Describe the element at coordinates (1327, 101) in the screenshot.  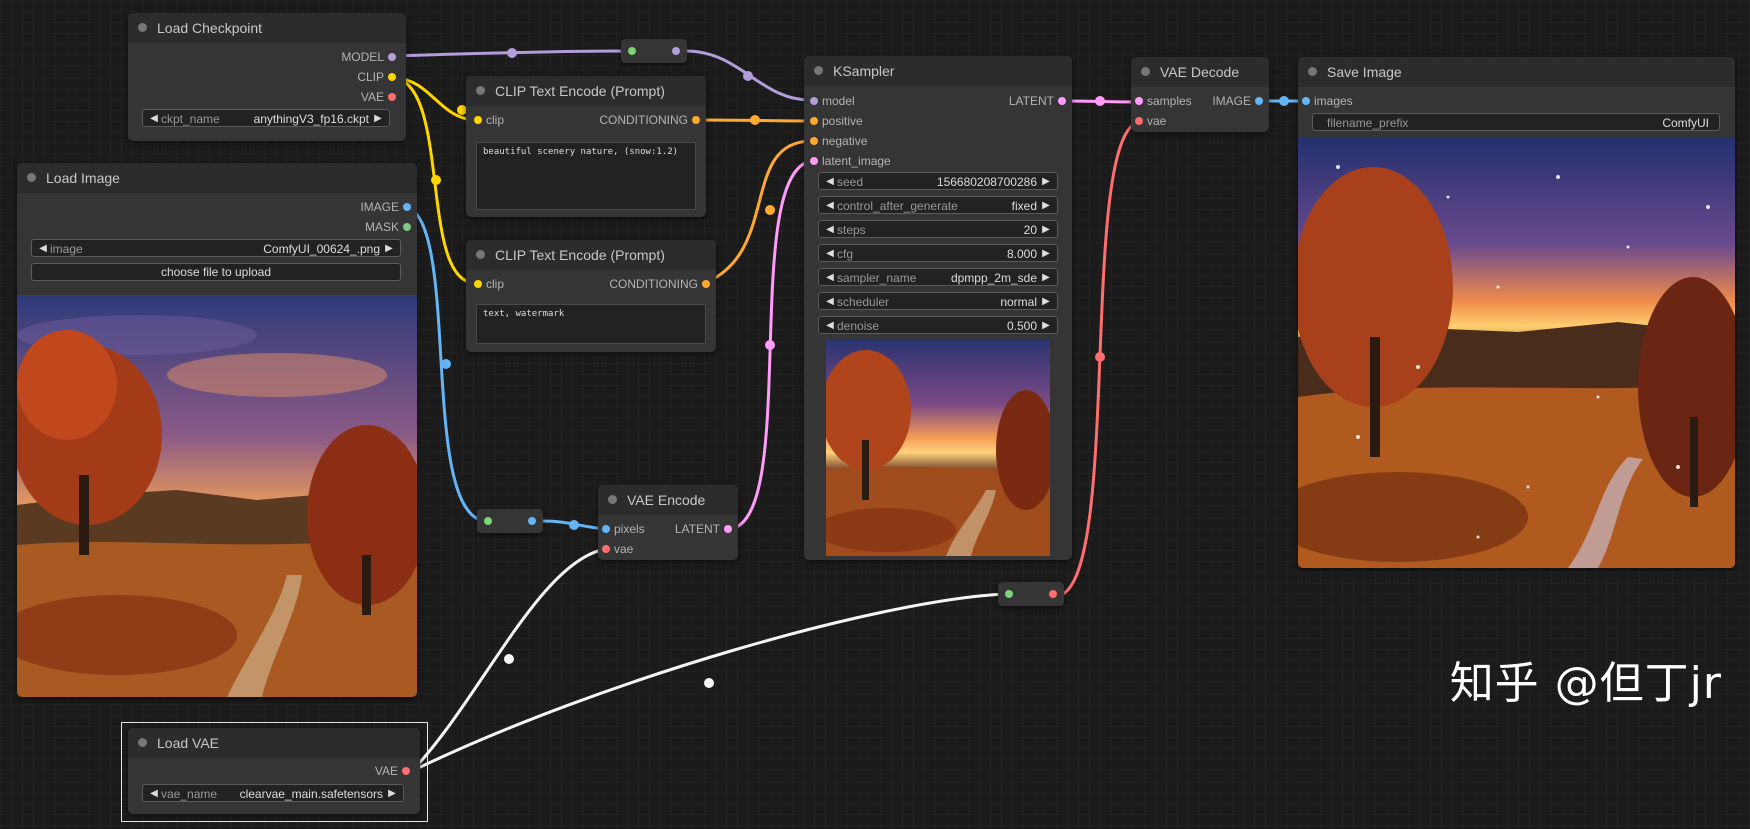
I see `input-images: images` at that location.